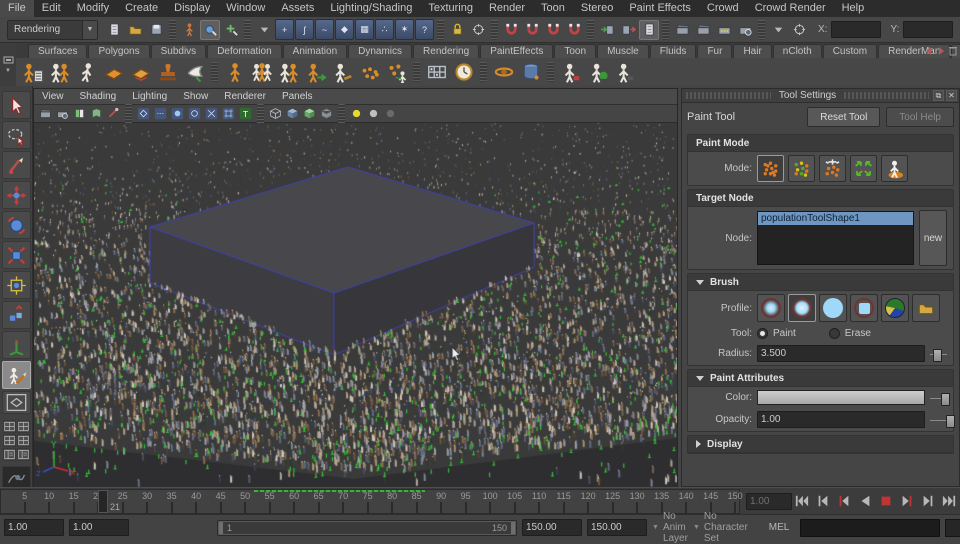 This screenshot has height=544, width=960. Describe the element at coordinates (607, 30) in the screenshot. I see `input-connection-icon` at that location.